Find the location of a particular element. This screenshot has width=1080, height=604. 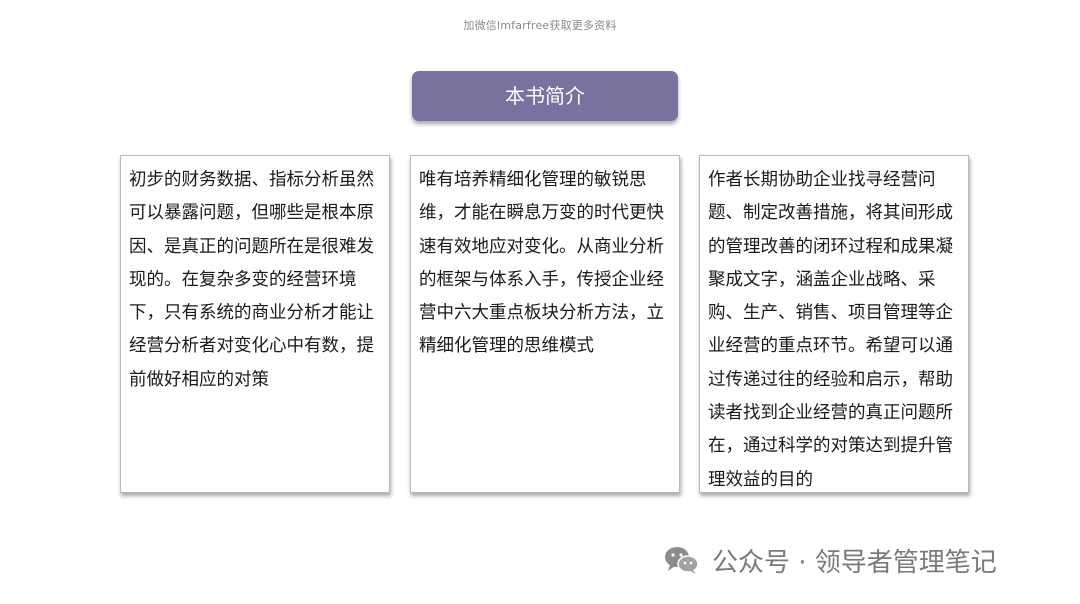

wechat-icon is located at coordinates (682, 560).